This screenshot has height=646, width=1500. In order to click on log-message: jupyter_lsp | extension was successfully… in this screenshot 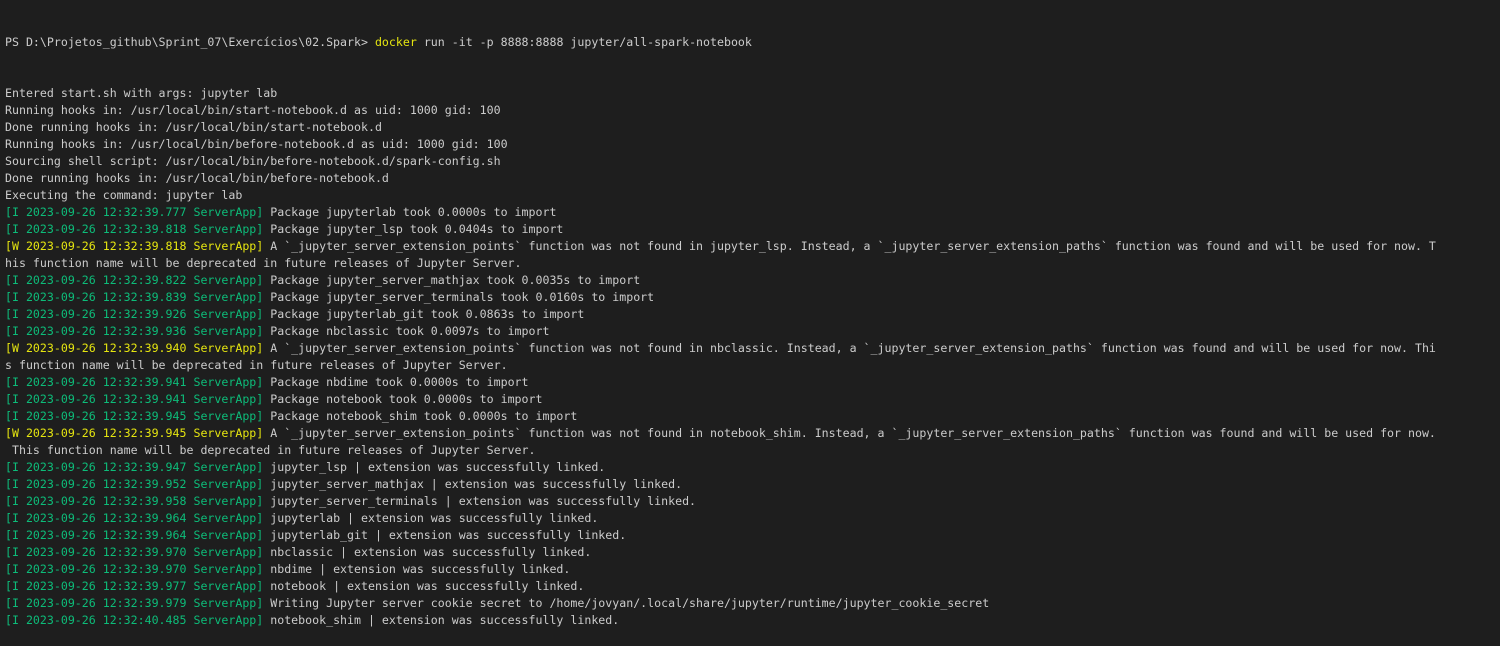, I will do `click(434, 467)`.